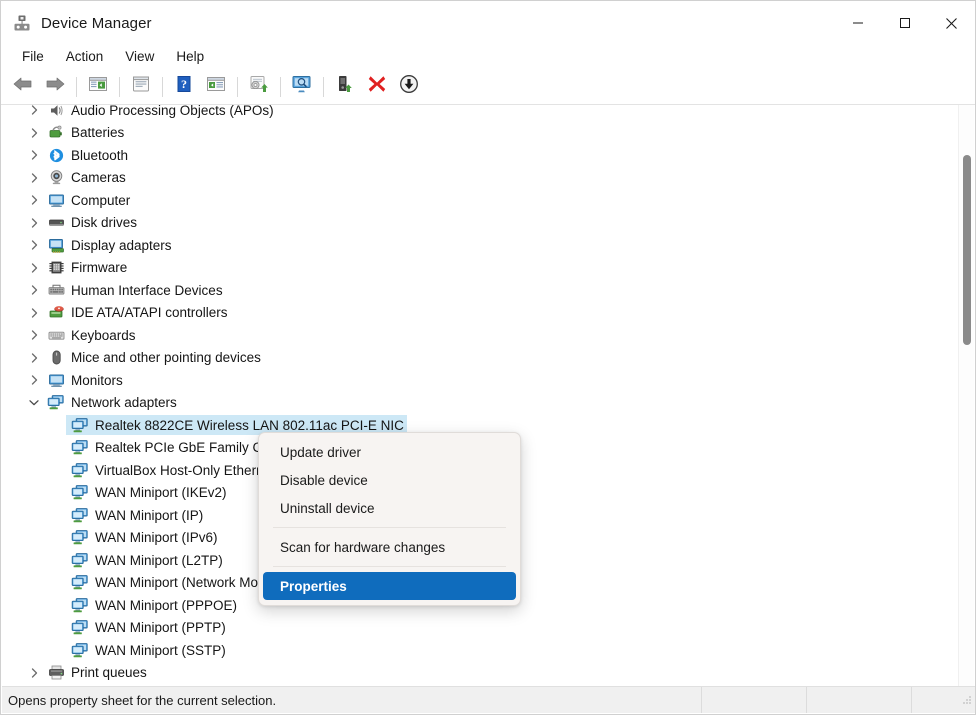 Image resolution: width=976 pixels, height=715 pixels. I want to click on disable-device-button, so click(409, 87).